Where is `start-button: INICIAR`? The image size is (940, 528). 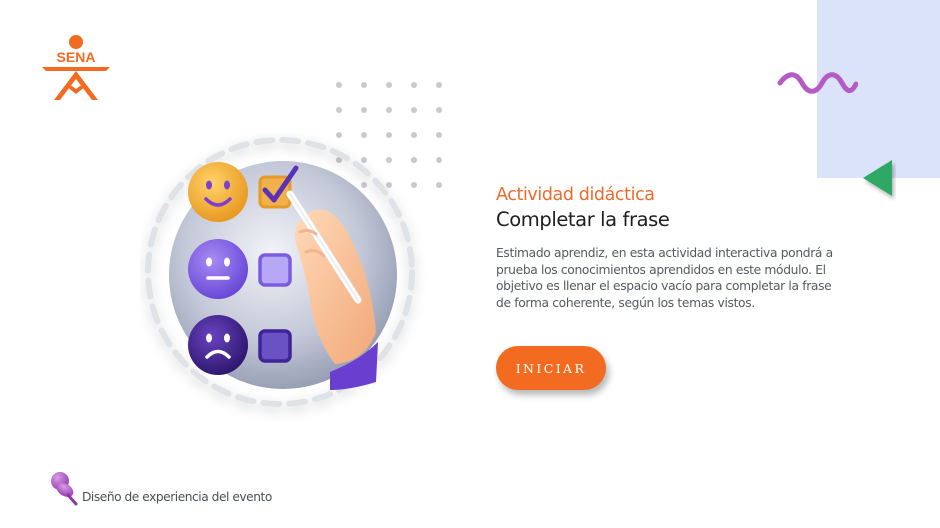
start-button: INICIAR is located at coordinates (551, 368).